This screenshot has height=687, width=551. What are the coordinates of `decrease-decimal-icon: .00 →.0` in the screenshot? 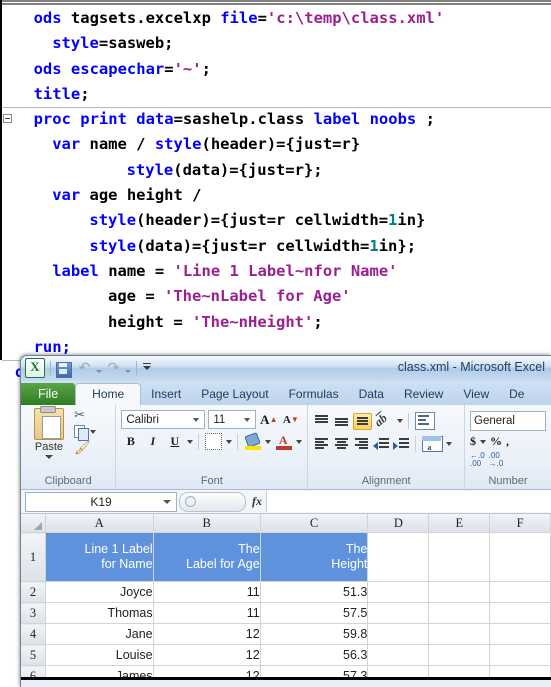 It's located at (496, 460).